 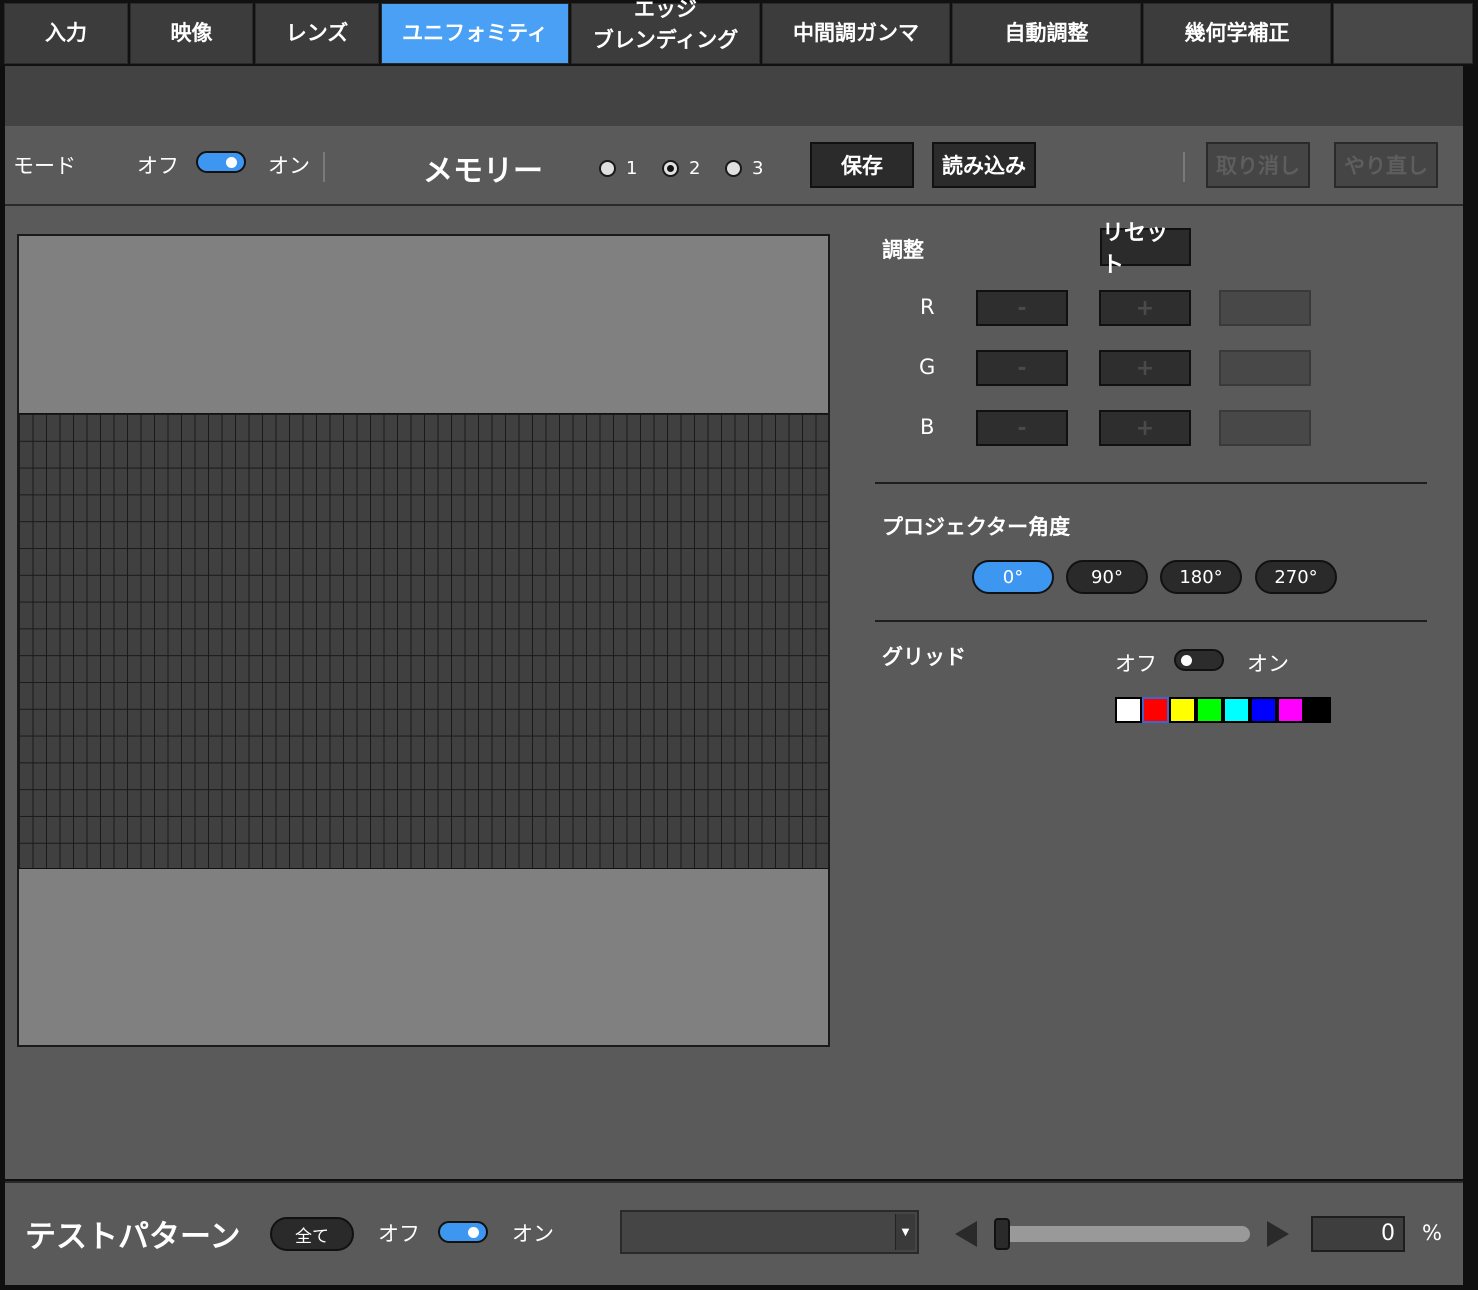 I want to click on test-pattern-off-label: オフ, so click(x=399, y=1234).